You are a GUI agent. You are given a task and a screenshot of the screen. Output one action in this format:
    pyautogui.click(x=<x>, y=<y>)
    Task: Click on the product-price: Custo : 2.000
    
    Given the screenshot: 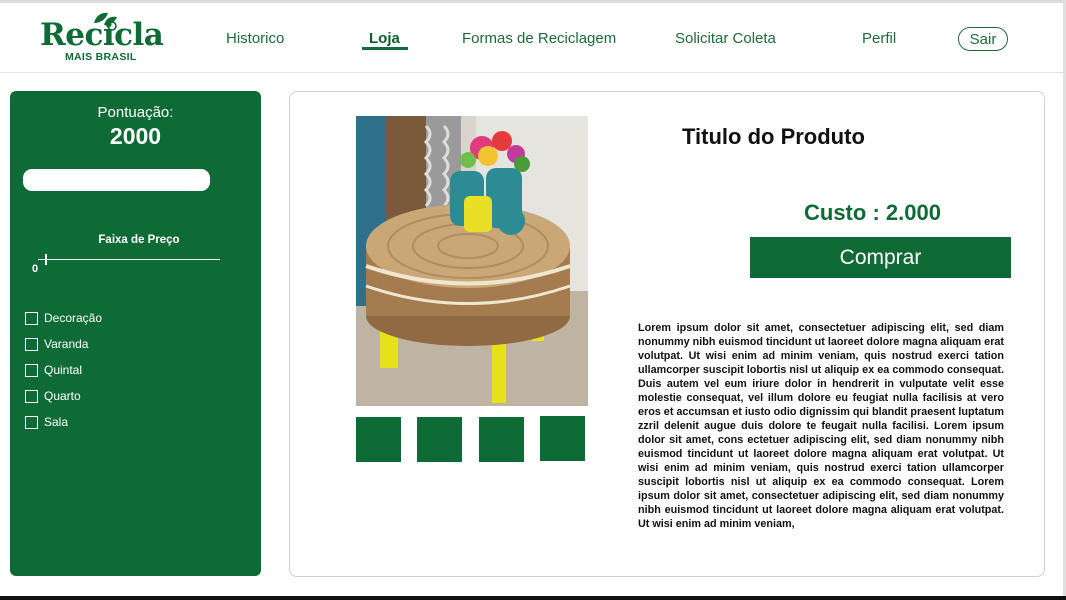 What is the action you would take?
    pyautogui.click(x=872, y=212)
    